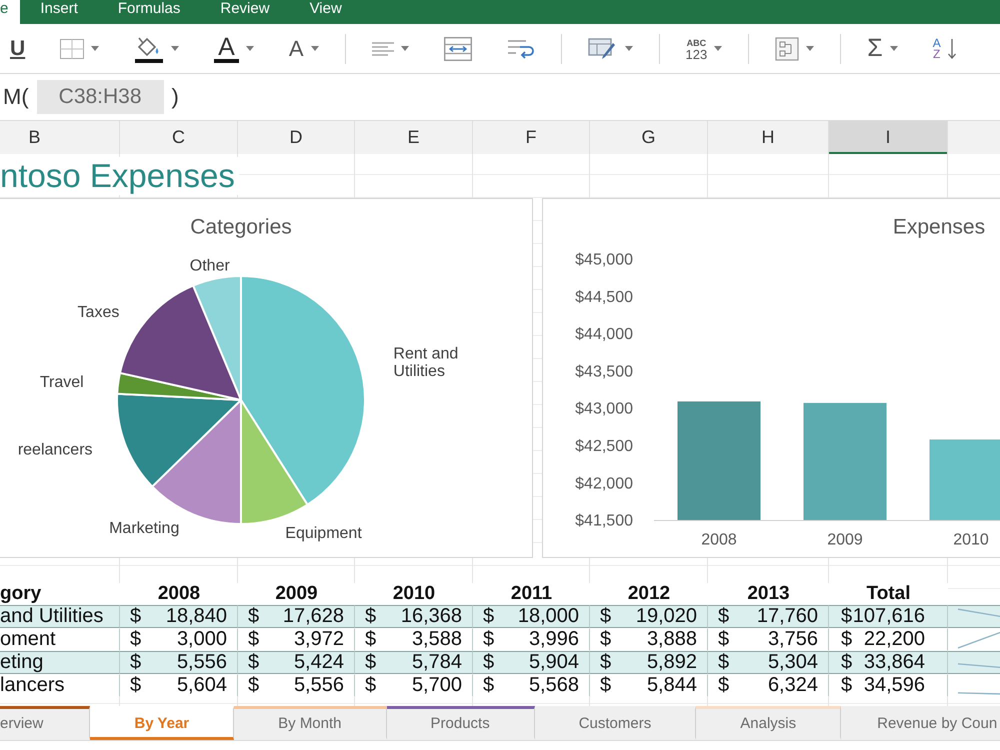  I want to click on sheet-tab: Customers, so click(615, 723).